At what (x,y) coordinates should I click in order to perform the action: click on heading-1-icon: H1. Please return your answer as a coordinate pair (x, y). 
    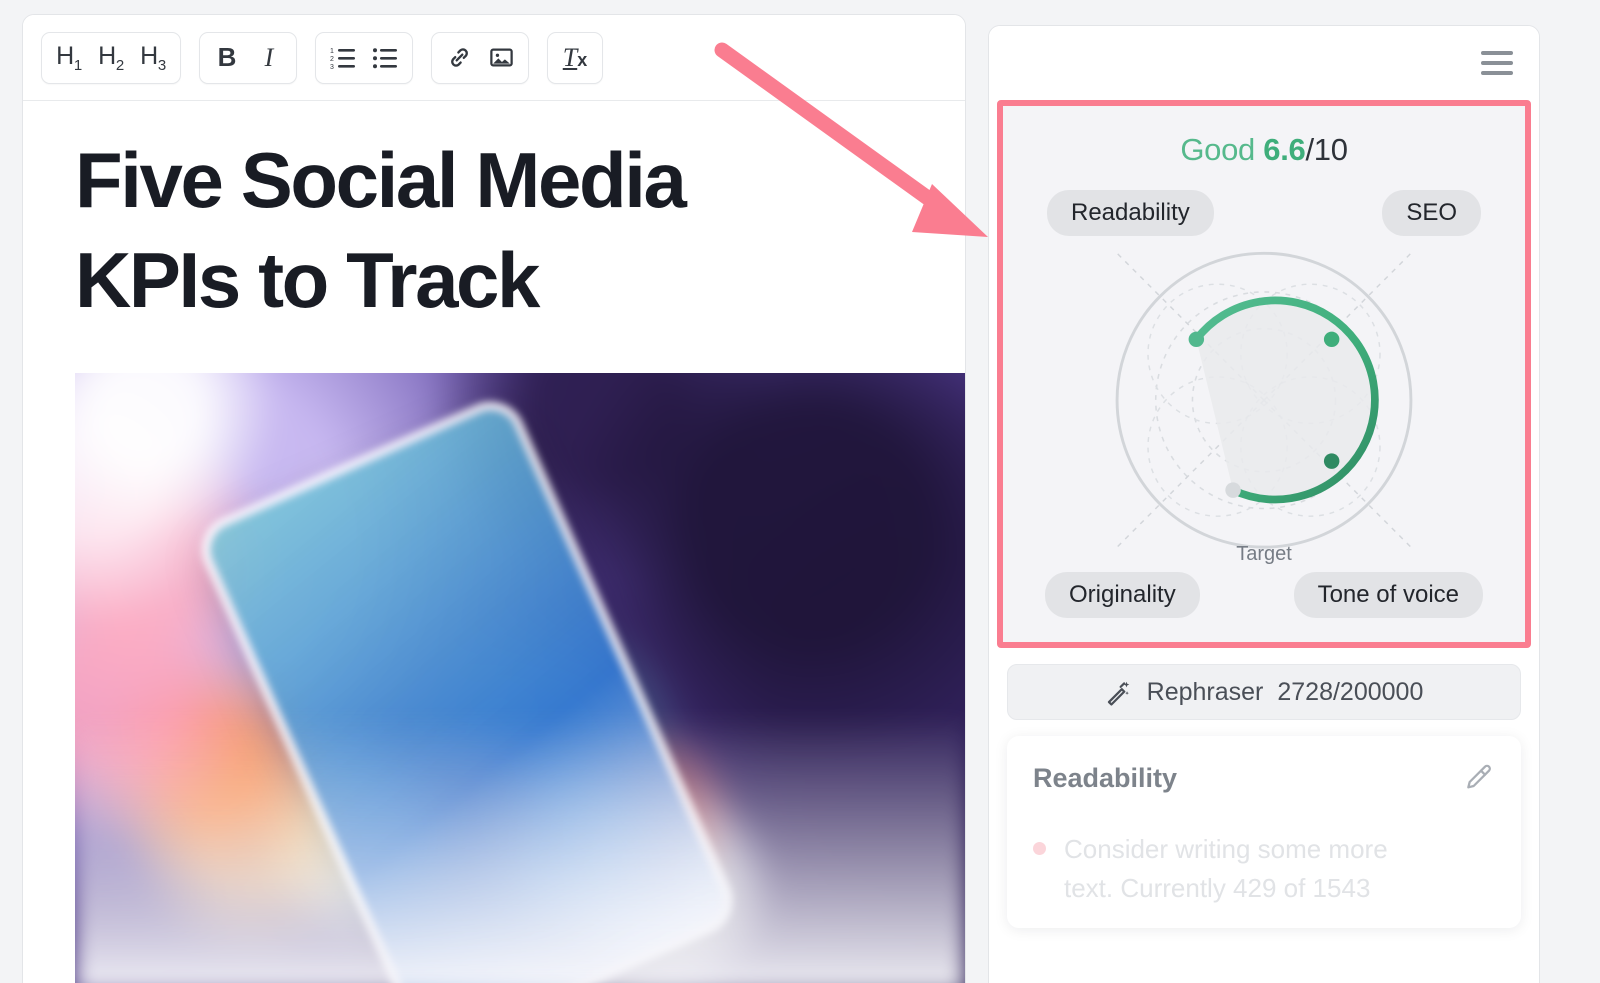
    Looking at the image, I should click on (69, 57).